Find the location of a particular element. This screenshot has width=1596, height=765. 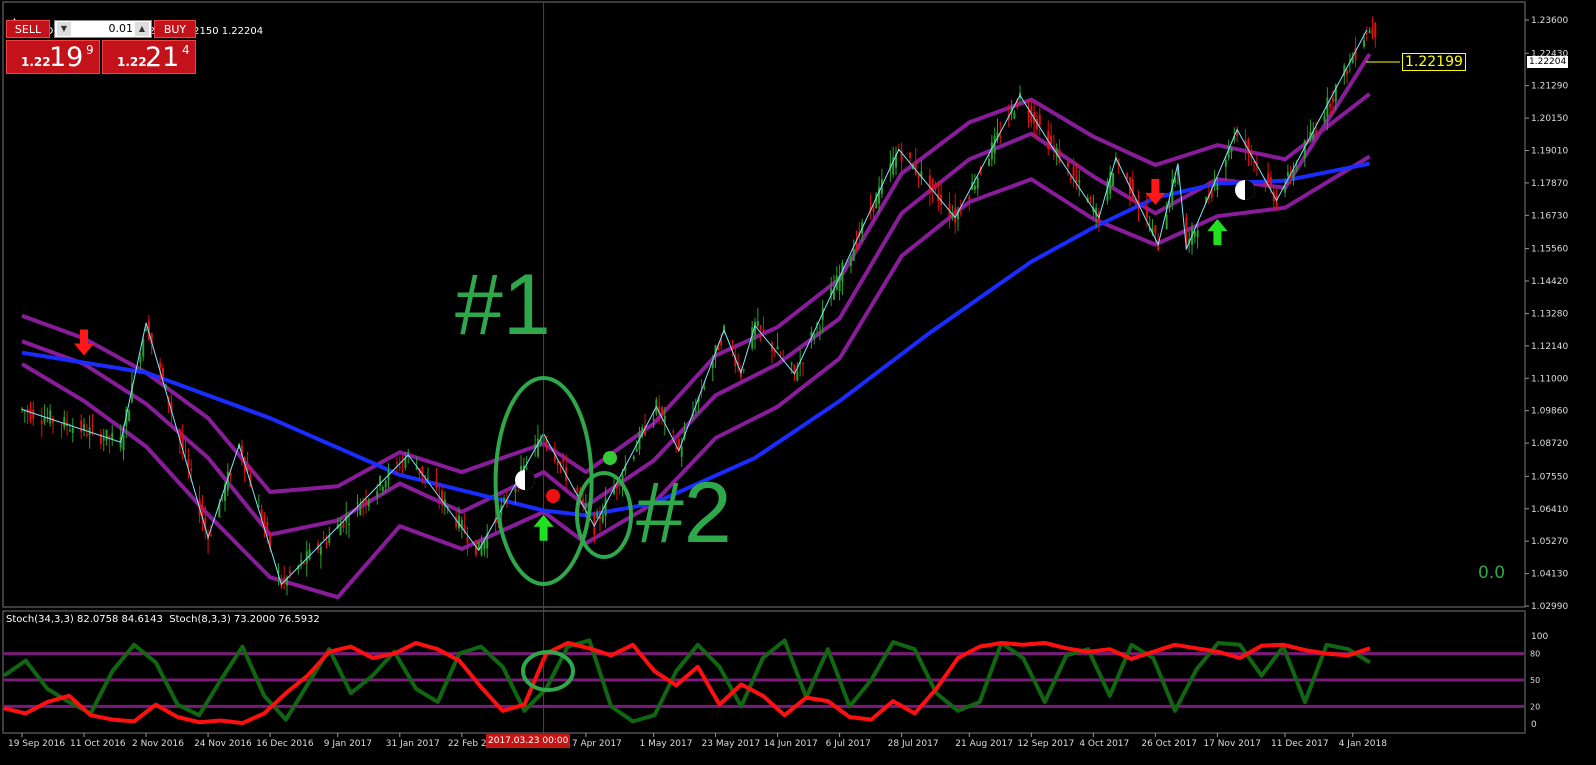

date-tick-label: 14 Jun 2017 is located at coordinates (791, 744).